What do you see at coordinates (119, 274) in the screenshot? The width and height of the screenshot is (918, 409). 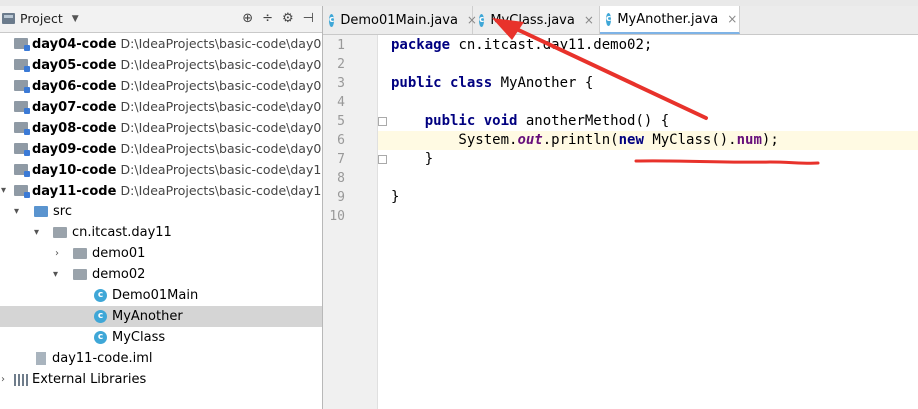 I see `tree-label: demo02` at bounding box center [119, 274].